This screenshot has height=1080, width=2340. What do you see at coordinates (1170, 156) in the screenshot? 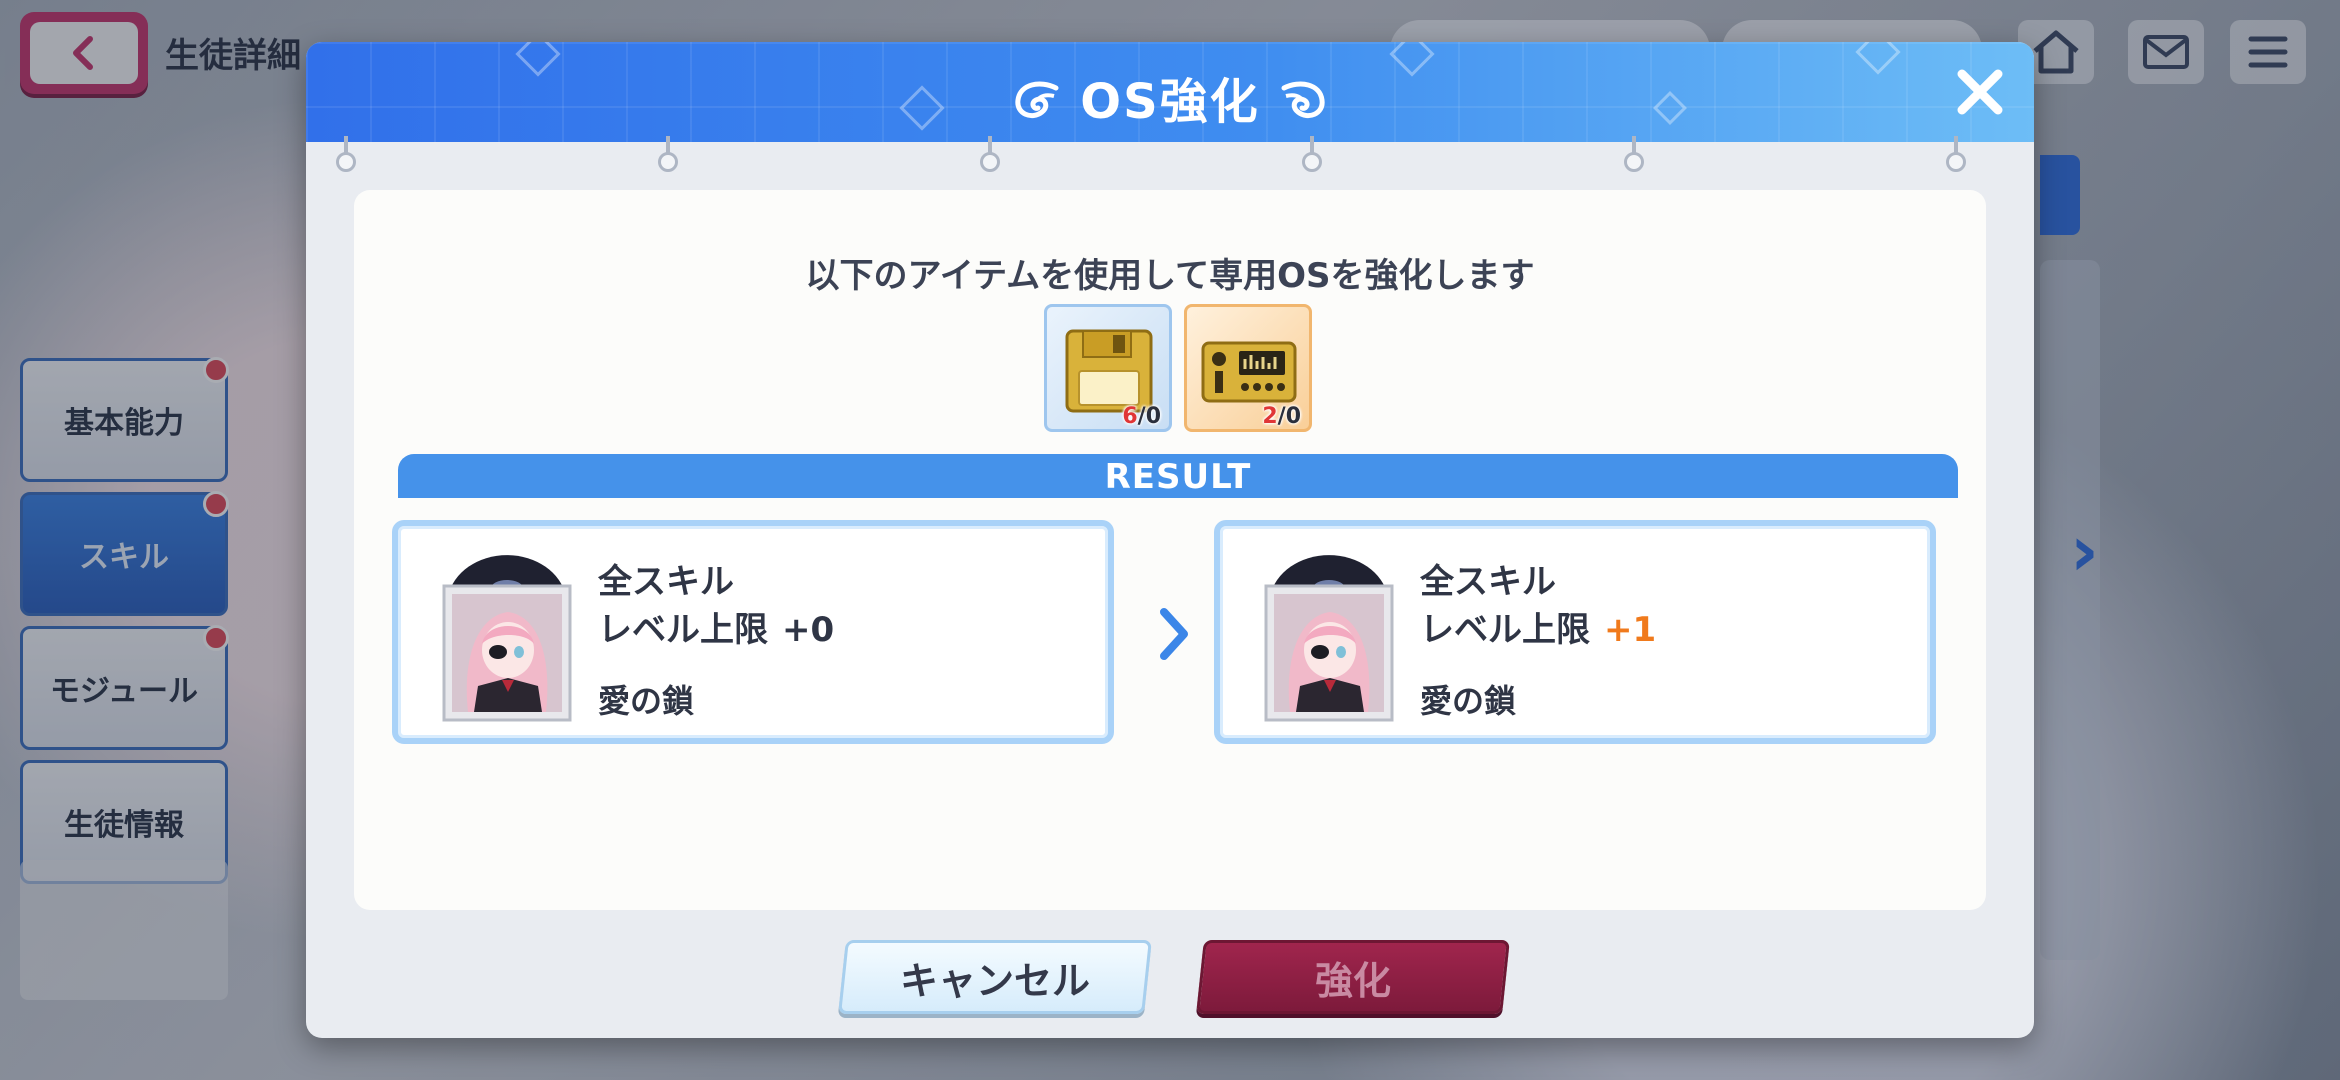
I see `binder-rings` at bounding box center [1170, 156].